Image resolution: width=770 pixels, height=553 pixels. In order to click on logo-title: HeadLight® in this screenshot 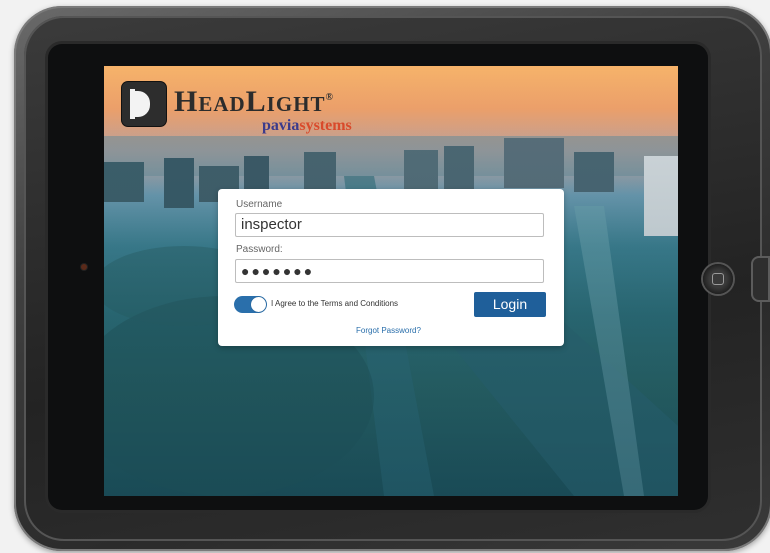, I will do `click(263, 100)`.